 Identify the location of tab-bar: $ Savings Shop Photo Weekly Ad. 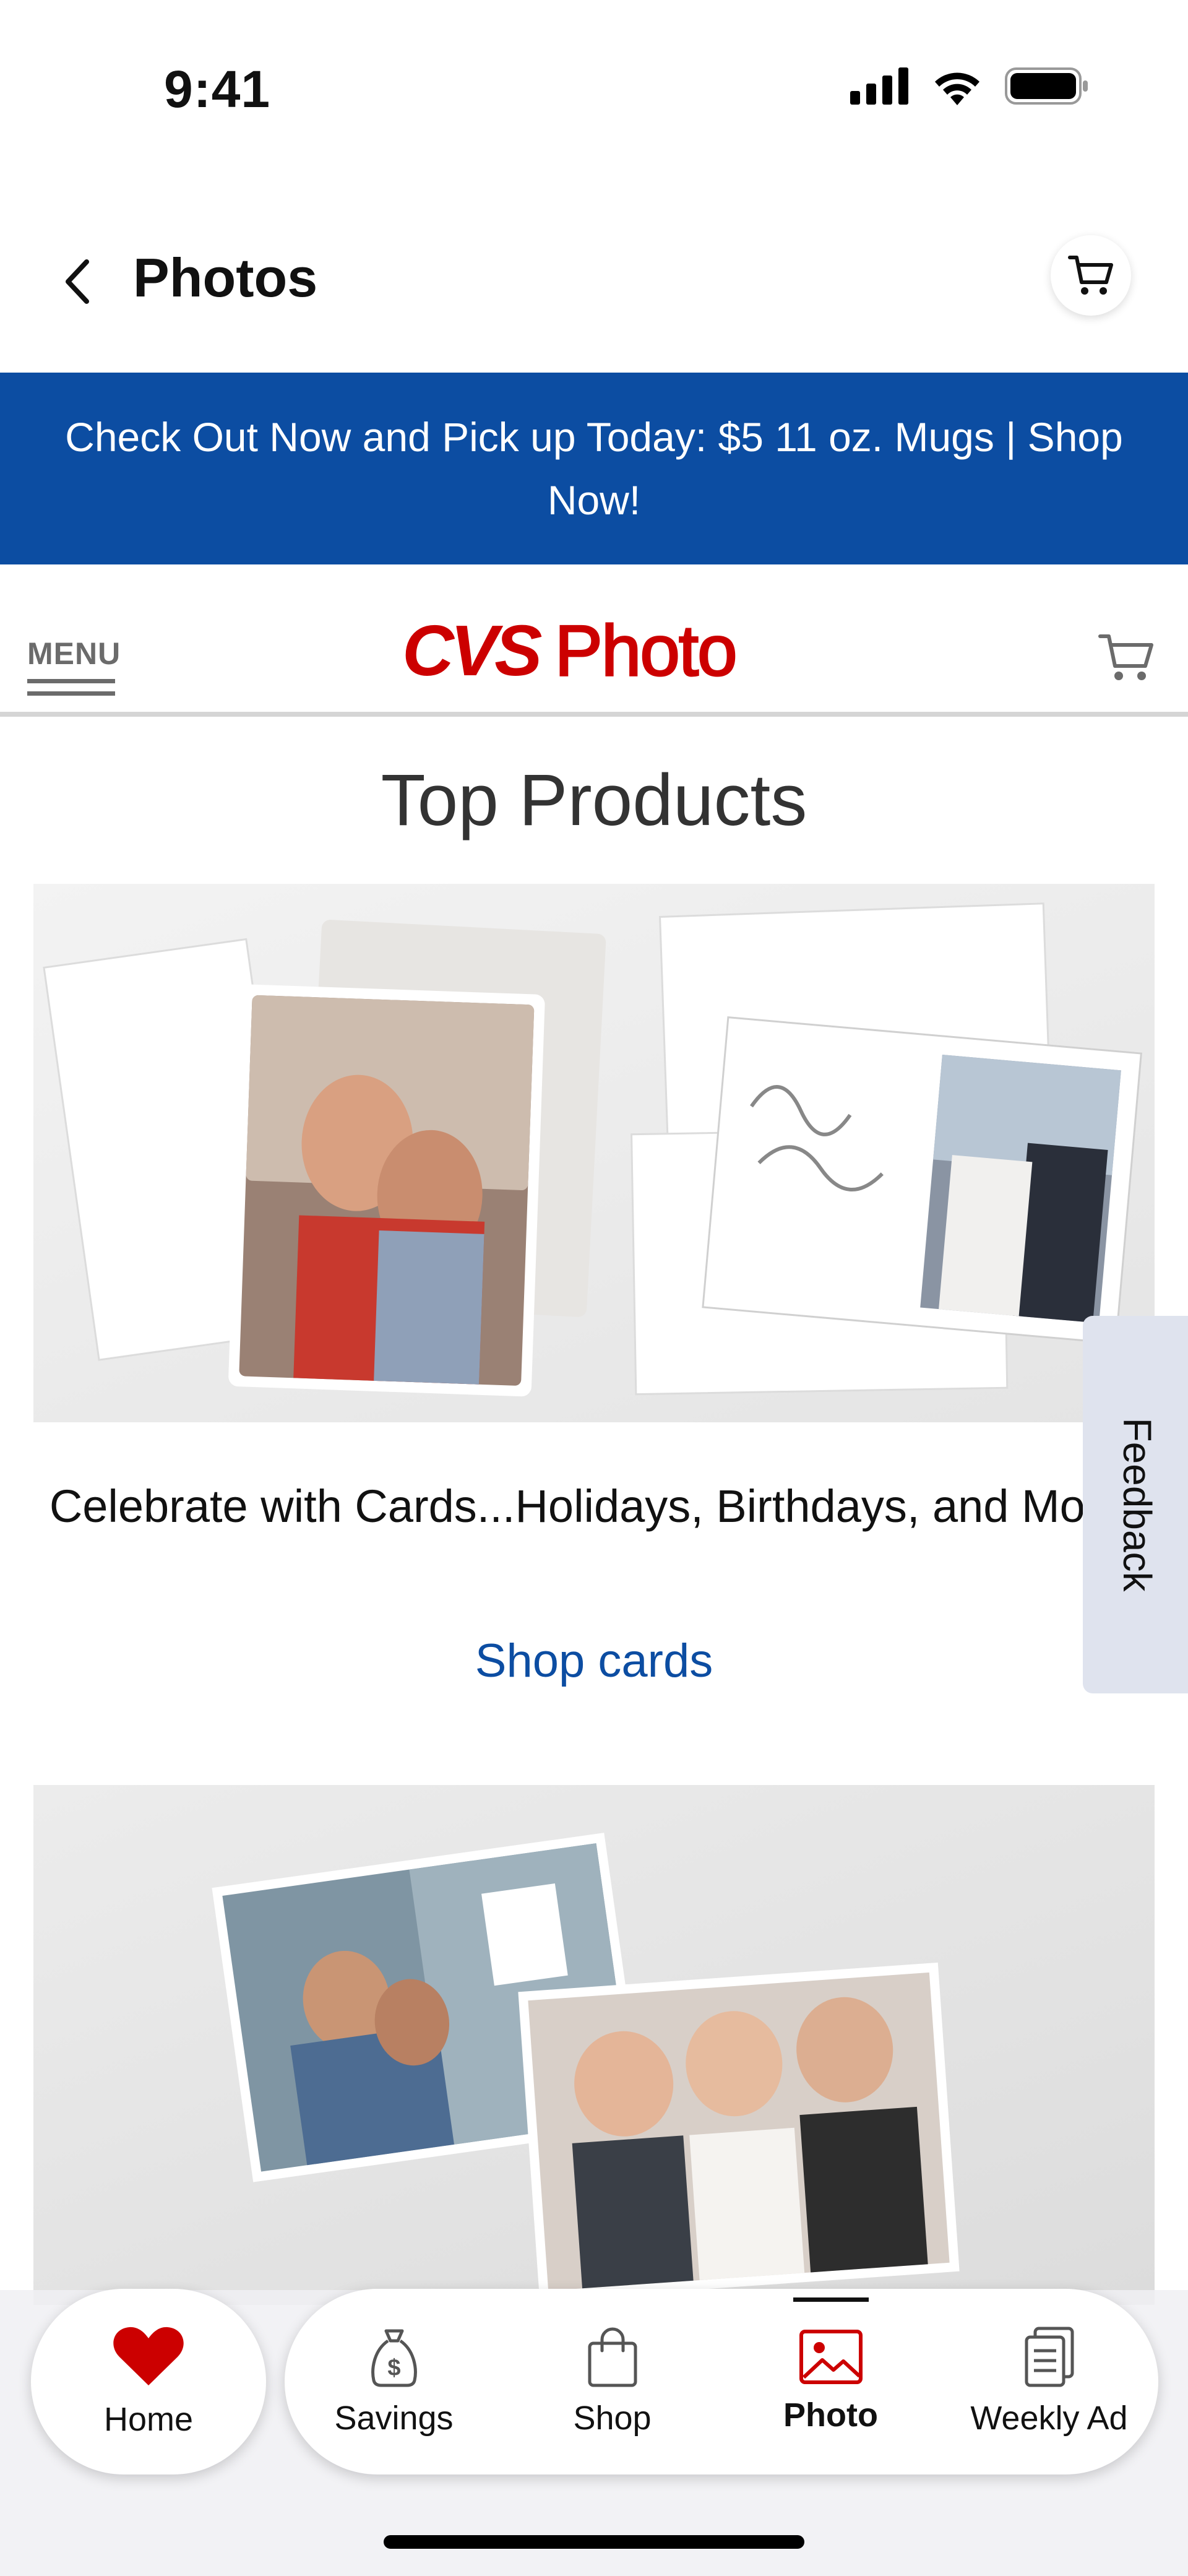
(721, 2381).